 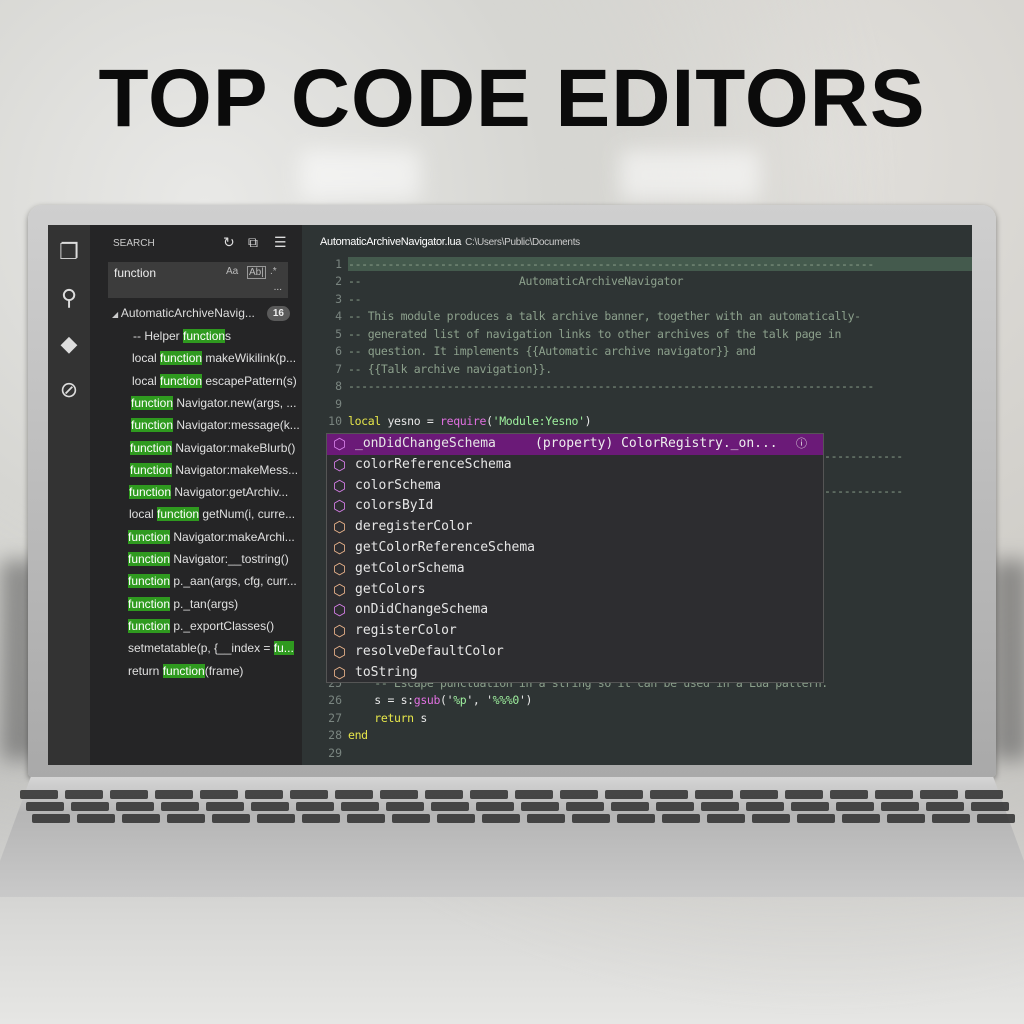 I want to click on line-number: 28, so click(x=335, y=735).